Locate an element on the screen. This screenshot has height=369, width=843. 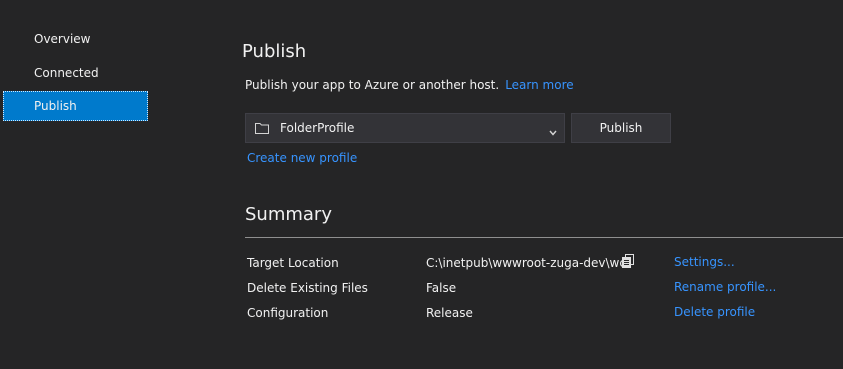
learn-more-link: Learn more is located at coordinates (539, 85).